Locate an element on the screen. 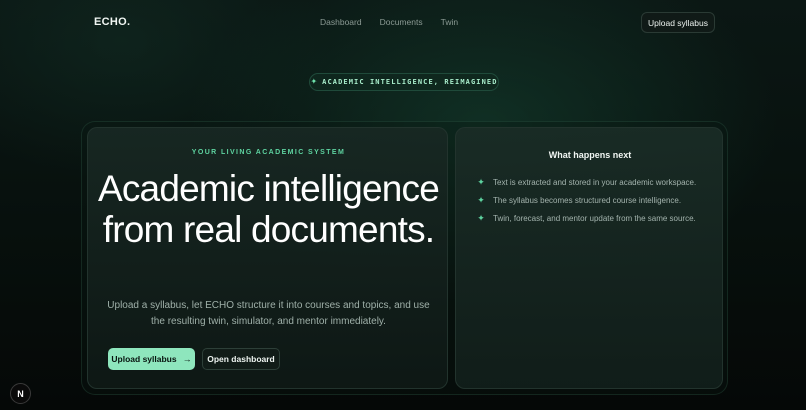 The width and height of the screenshot is (806, 410). open-dashboard-button: Open dashboard is located at coordinates (241, 359).